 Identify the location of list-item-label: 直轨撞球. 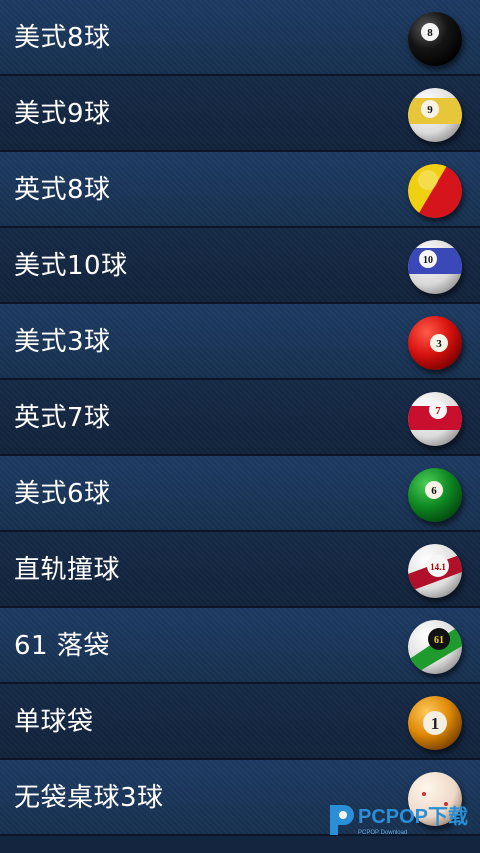
(67, 570).